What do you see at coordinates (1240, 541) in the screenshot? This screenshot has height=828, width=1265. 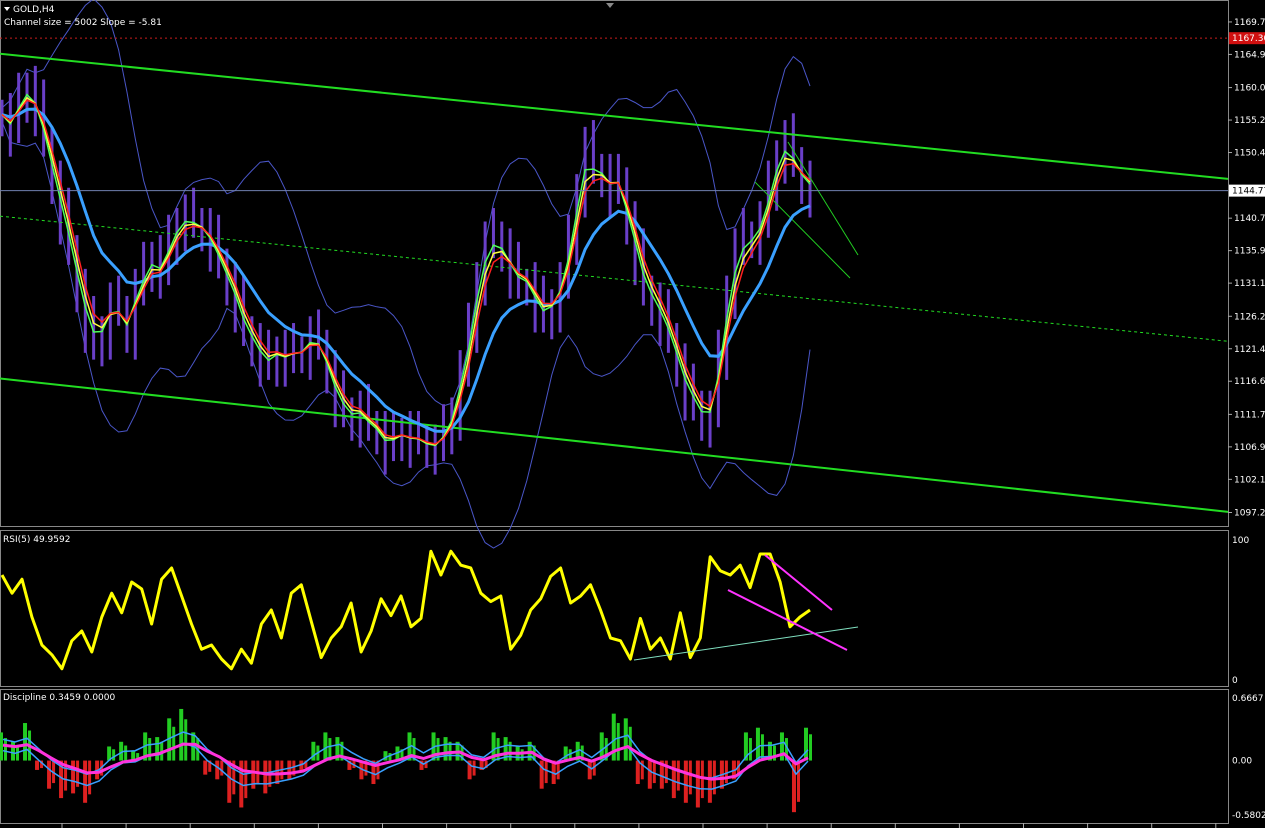 I see `rsi-tick-label: 100` at bounding box center [1240, 541].